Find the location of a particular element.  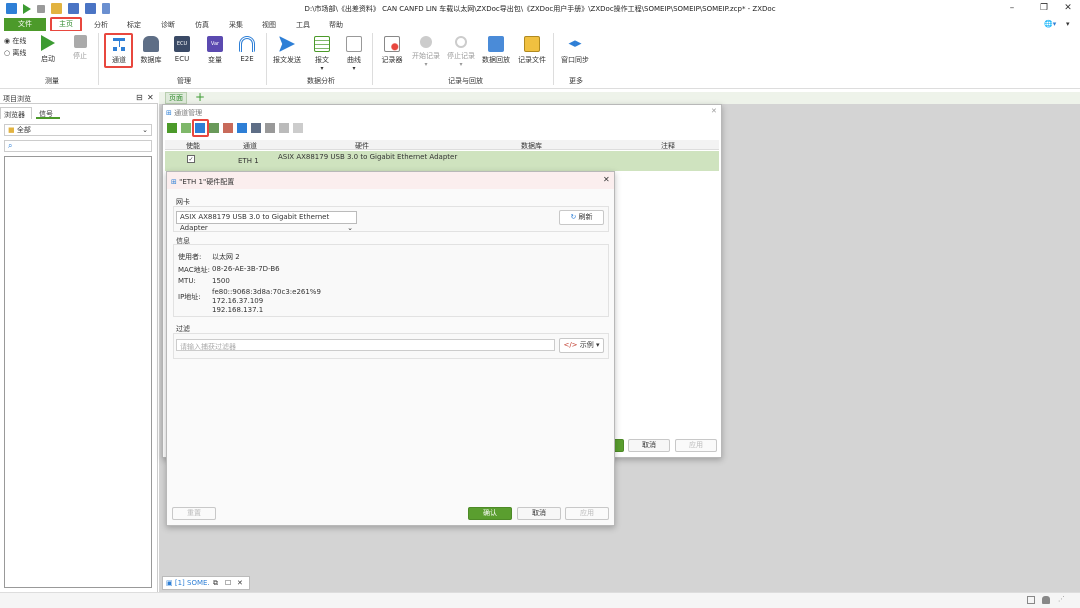

col-note: 注释 is located at coordinates (668, 146).